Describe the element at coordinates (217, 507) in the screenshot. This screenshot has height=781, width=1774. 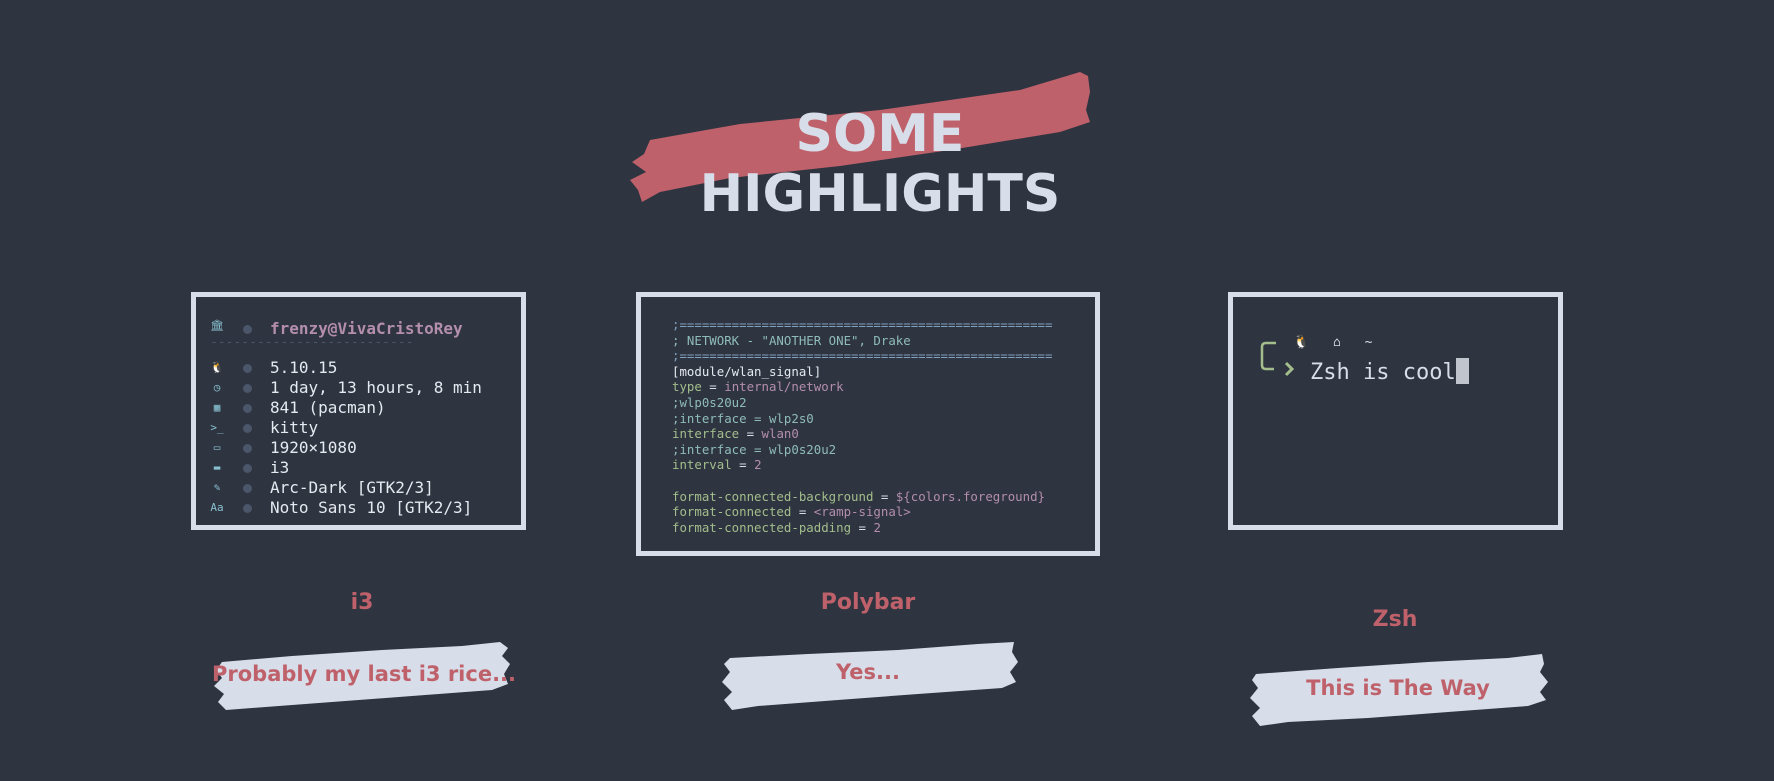
I see `font-icon: Aa` at that location.